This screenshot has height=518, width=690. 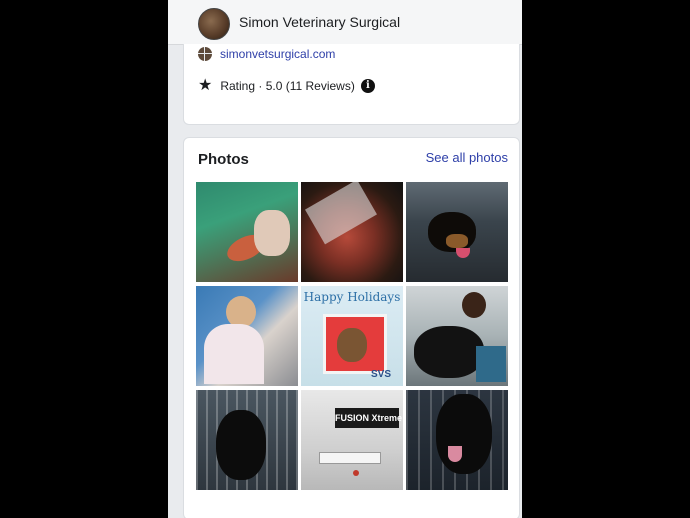 I want to click on photos-title: Photos, so click(x=223, y=159).